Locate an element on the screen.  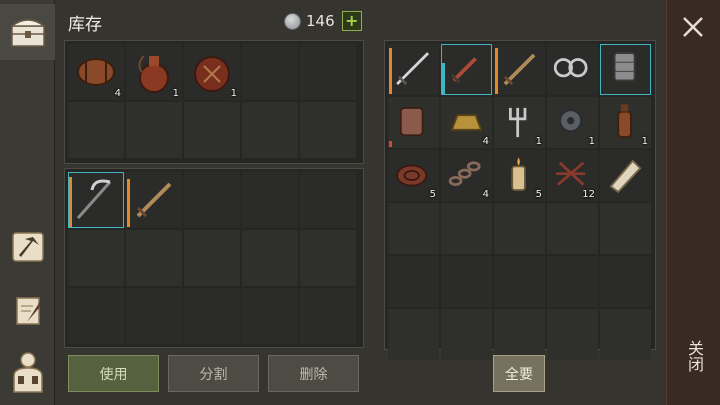
item-slot-iron-sword is located at coordinates (413, 69).